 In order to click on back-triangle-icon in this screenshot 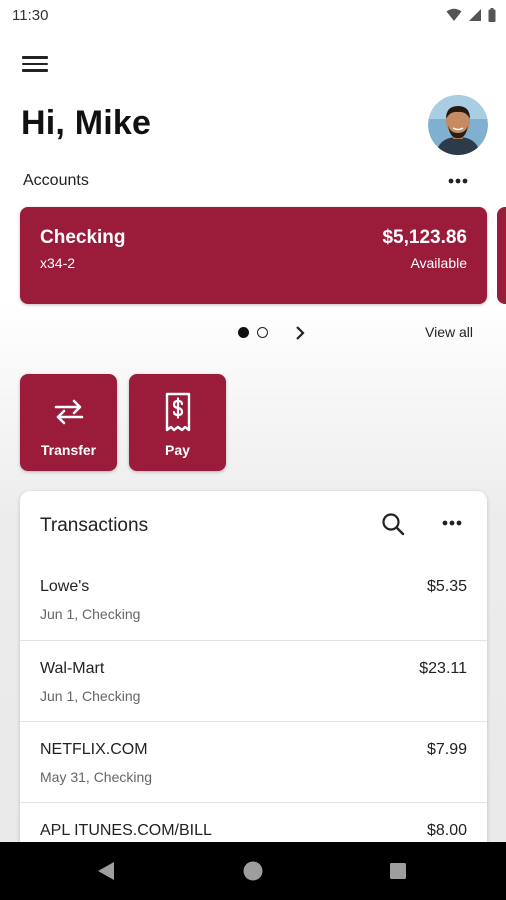, I will do `click(106, 871)`.